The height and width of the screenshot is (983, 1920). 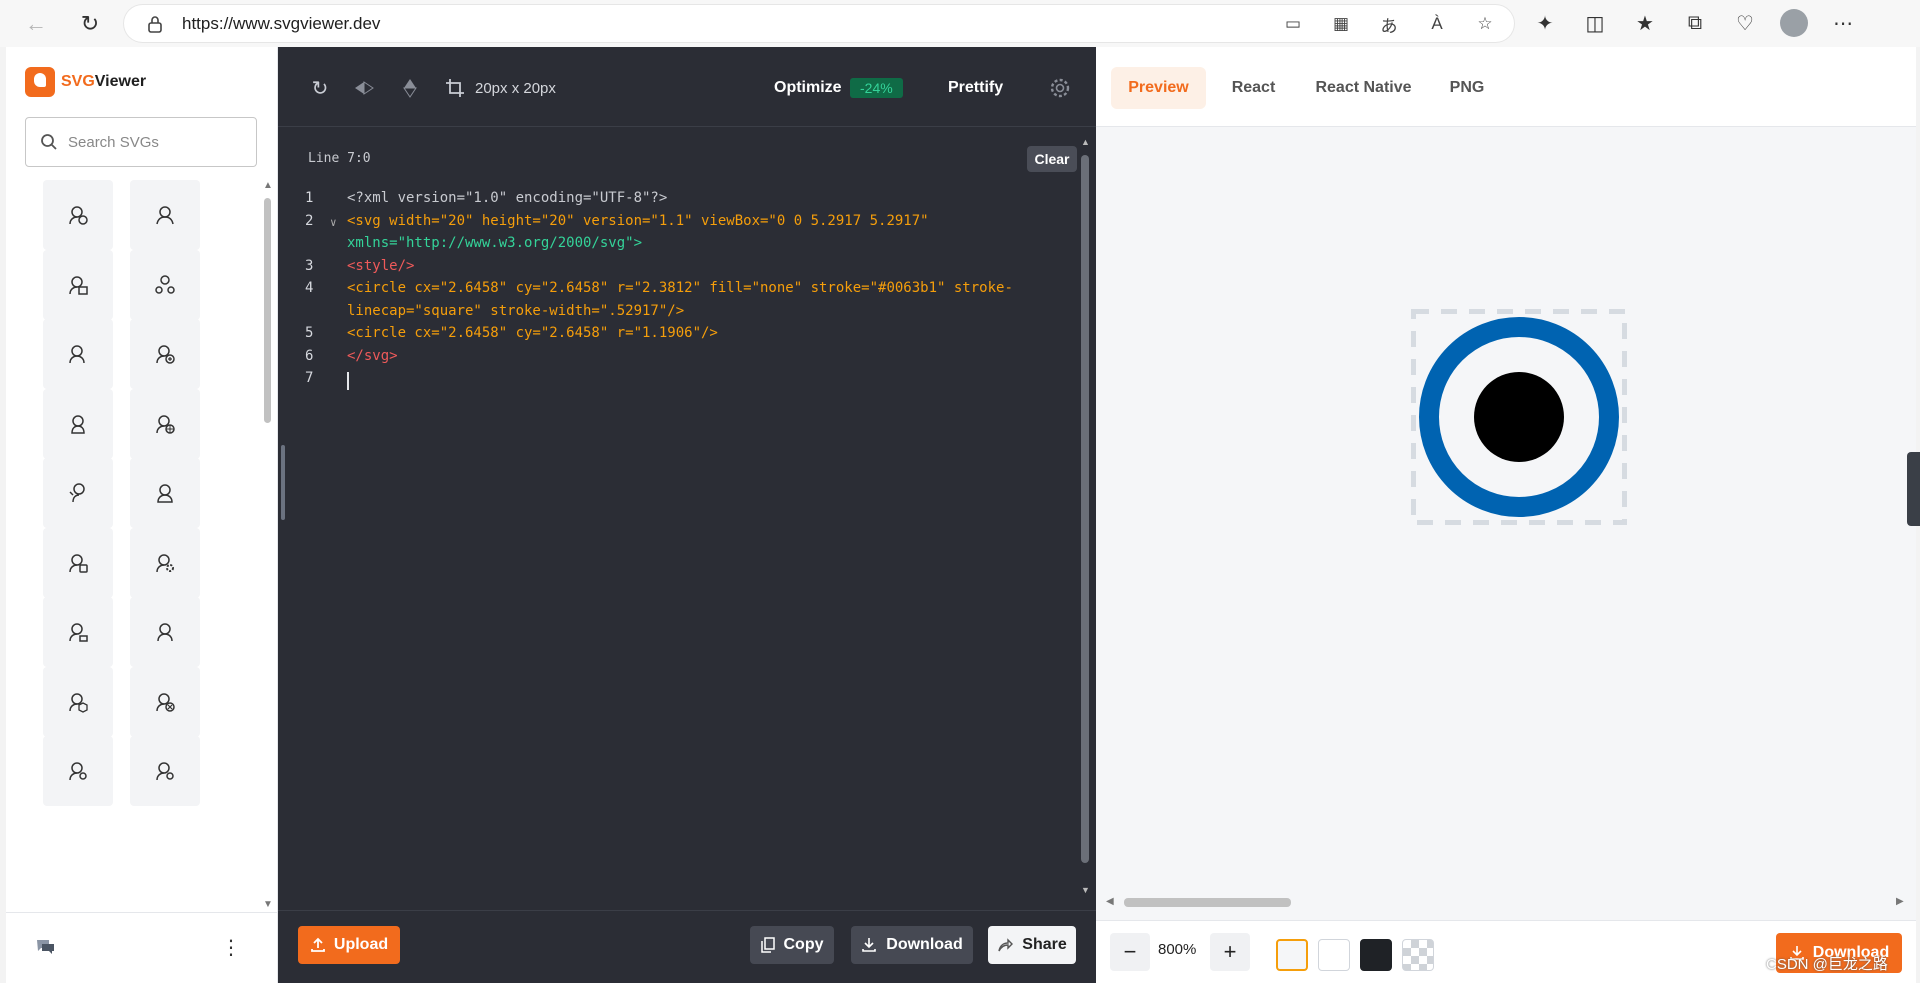 What do you see at coordinates (455, 88) in the screenshot?
I see `crop-icon` at bounding box center [455, 88].